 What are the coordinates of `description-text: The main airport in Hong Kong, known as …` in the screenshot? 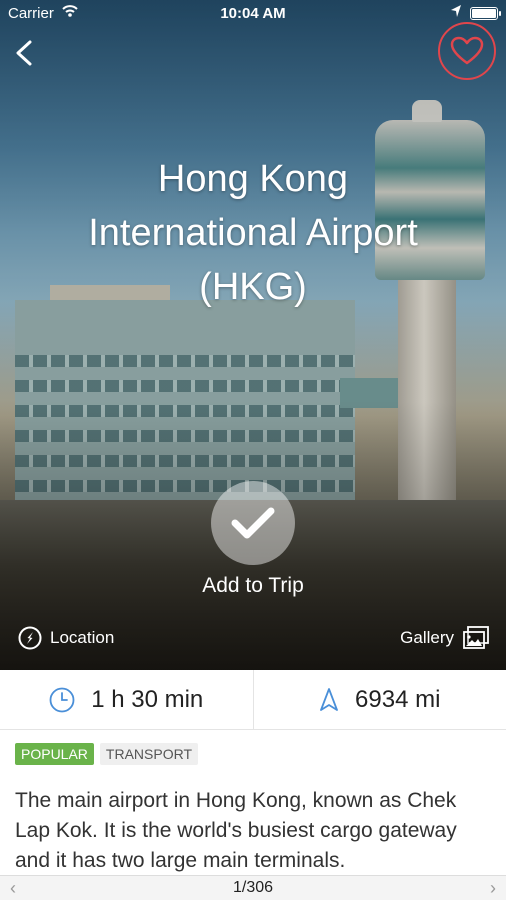 It's located at (236, 830).